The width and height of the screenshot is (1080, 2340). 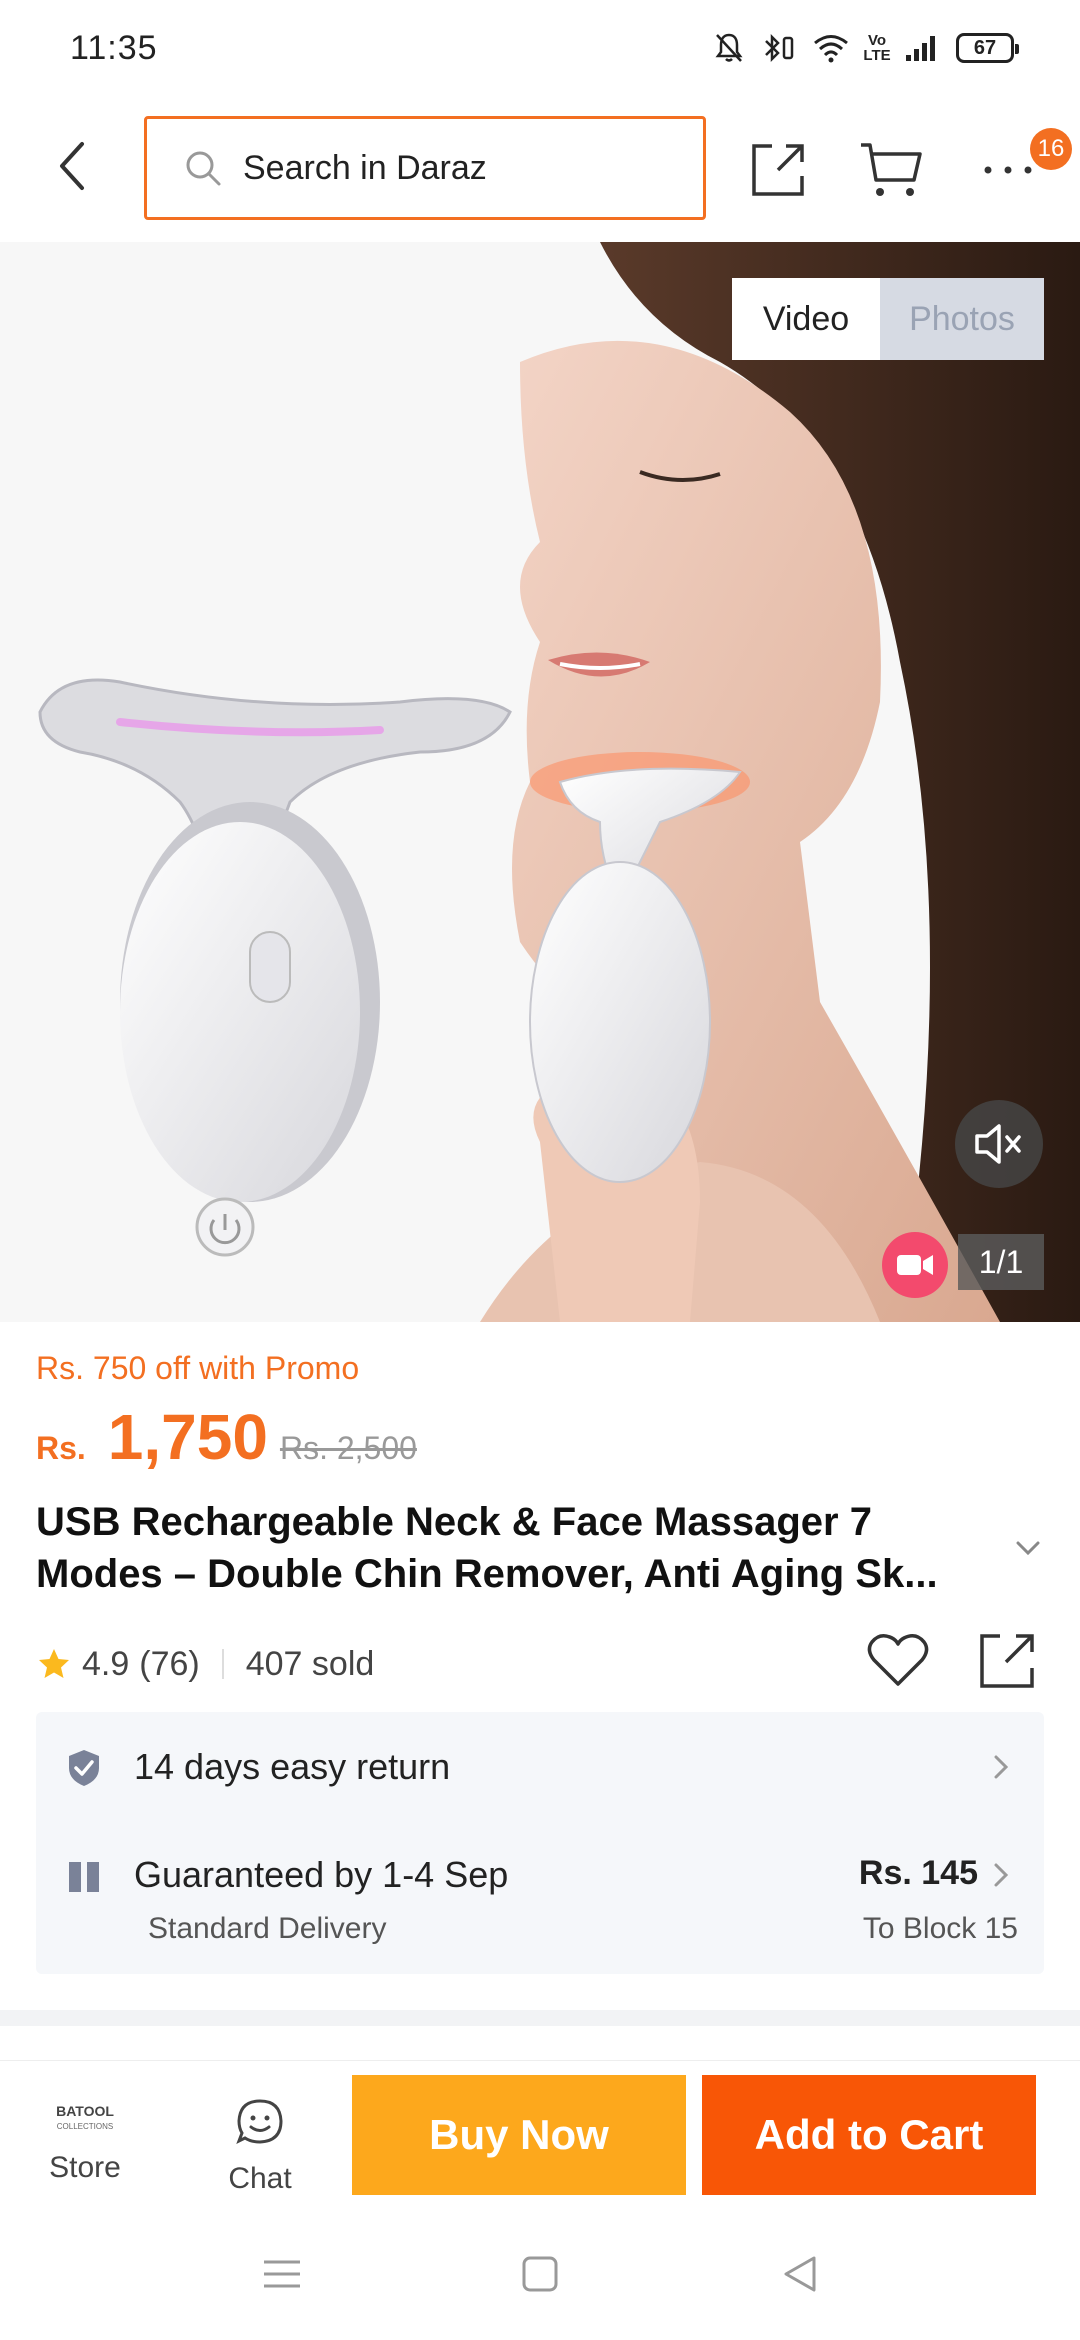 I want to click on home-square-icon, so click(x=540, y=2274).